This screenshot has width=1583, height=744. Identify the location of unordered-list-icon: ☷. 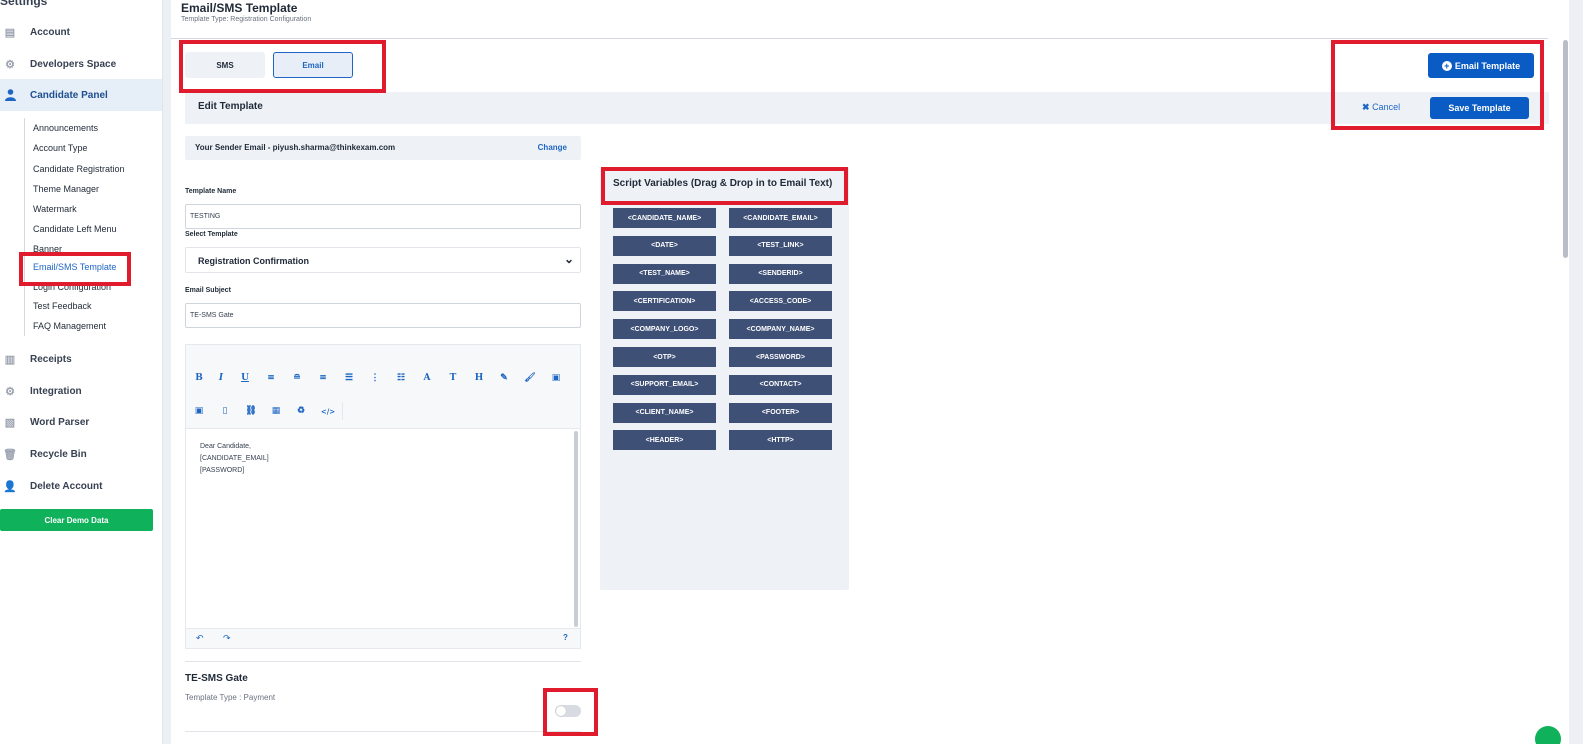
(401, 378).